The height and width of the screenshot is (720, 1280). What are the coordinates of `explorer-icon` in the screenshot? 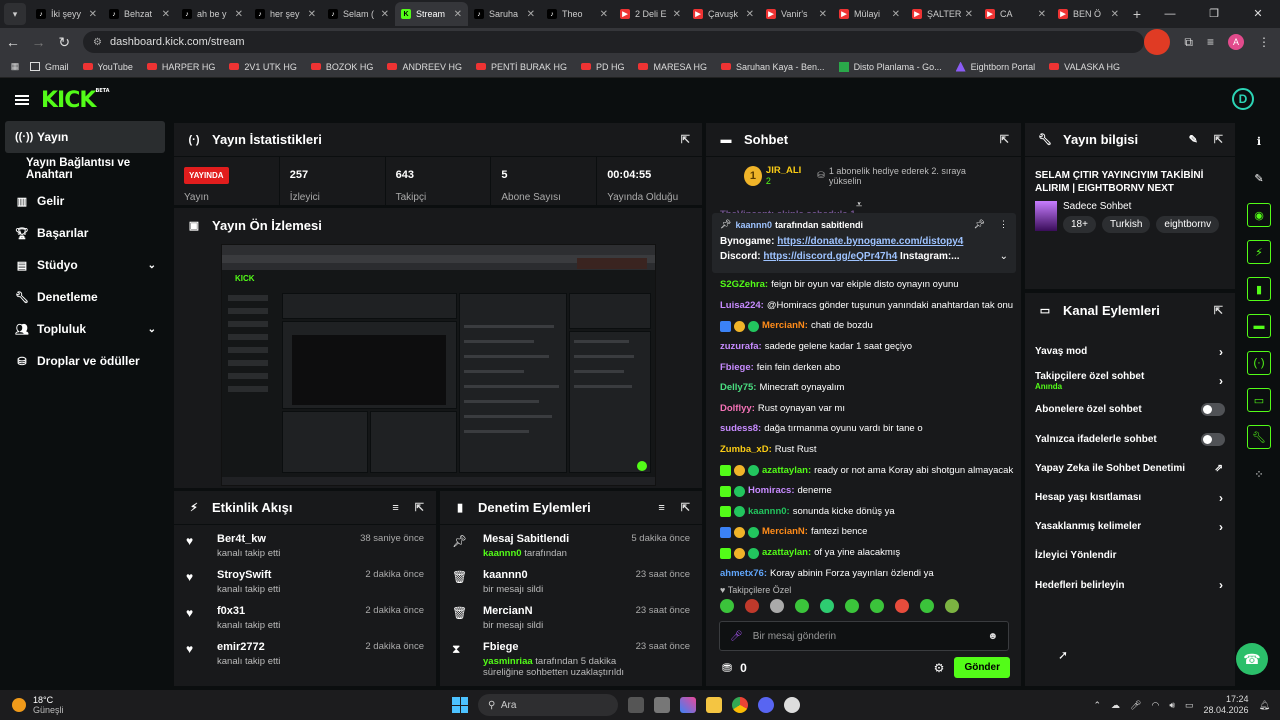 It's located at (714, 705).